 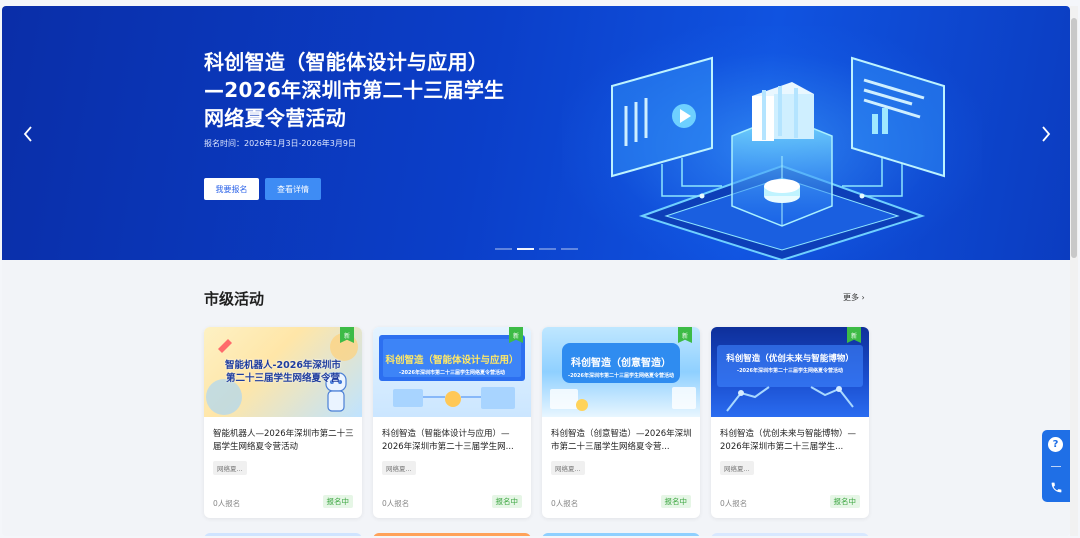 I want to click on card-thumbnail-text-line: 科创智造（智能体设计与应用）, so click(x=452, y=360).